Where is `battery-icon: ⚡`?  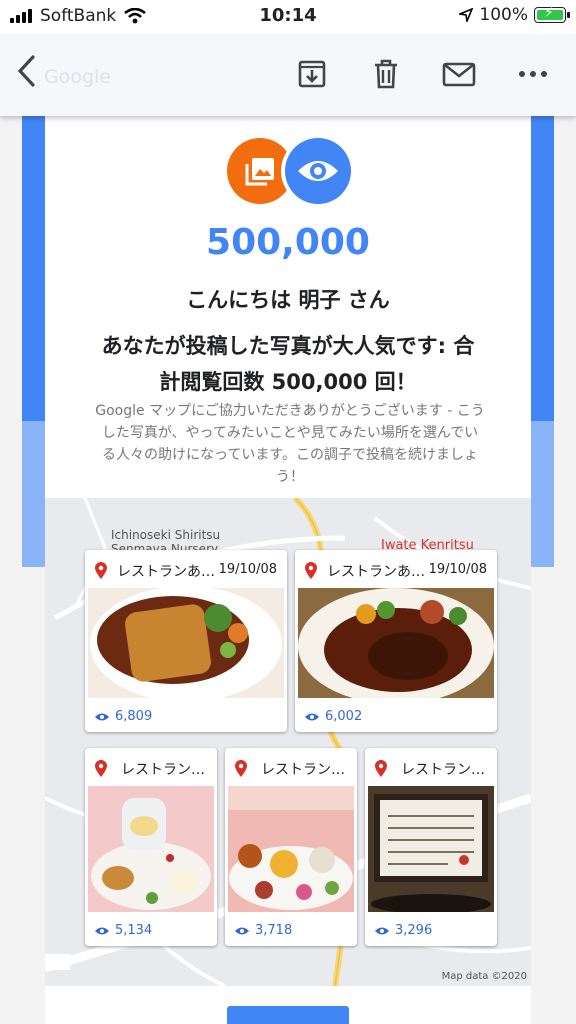 battery-icon: ⚡ is located at coordinates (552, 14).